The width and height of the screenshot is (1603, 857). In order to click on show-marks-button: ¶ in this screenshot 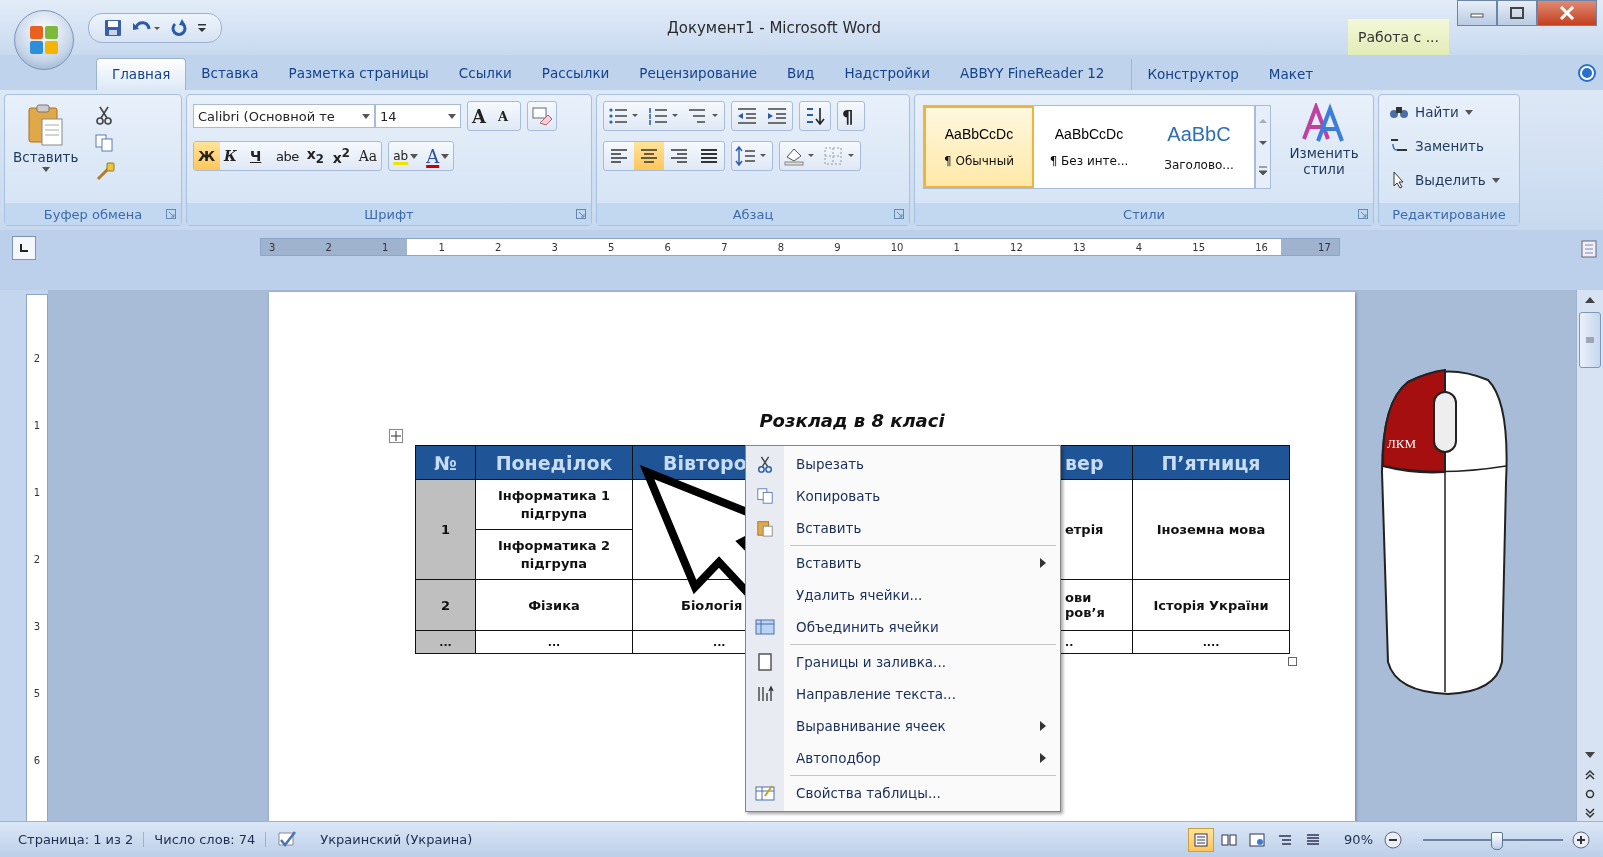, I will do `click(851, 116)`.